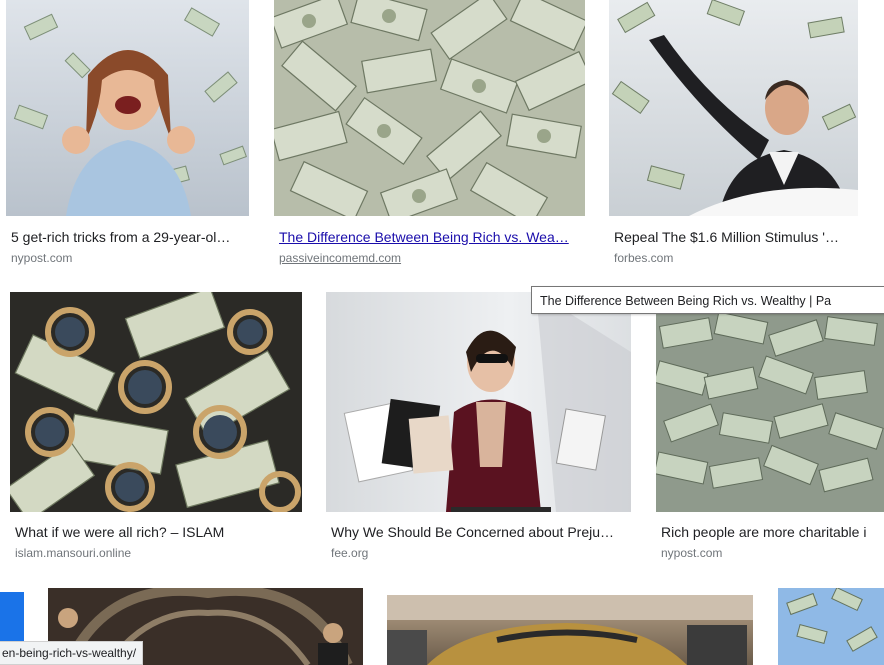 The width and height of the screenshot is (884, 665). I want to click on result-source-6: nypost.com, so click(691, 553).